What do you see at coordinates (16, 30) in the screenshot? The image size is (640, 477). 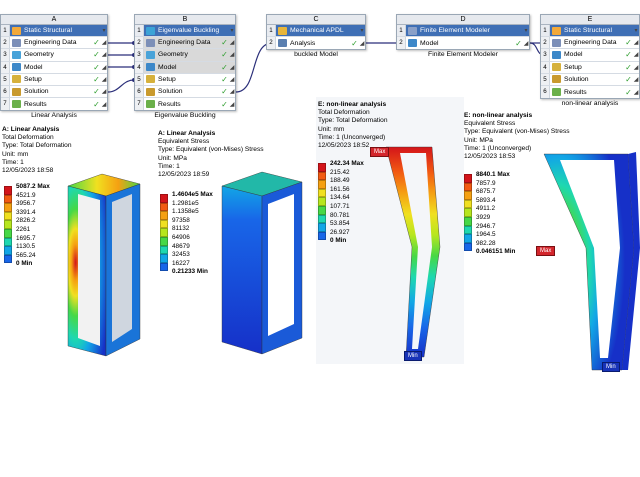 I see `static-structural-icon` at bounding box center [16, 30].